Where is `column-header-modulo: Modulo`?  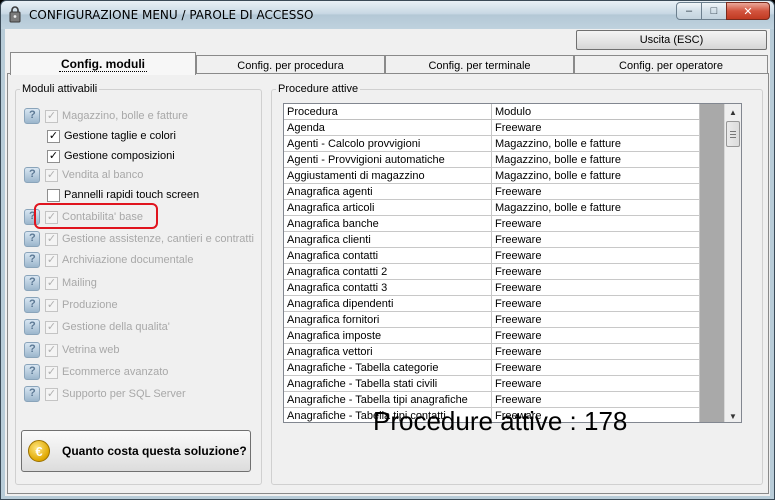
column-header-modulo: Modulo is located at coordinates (596, 112).